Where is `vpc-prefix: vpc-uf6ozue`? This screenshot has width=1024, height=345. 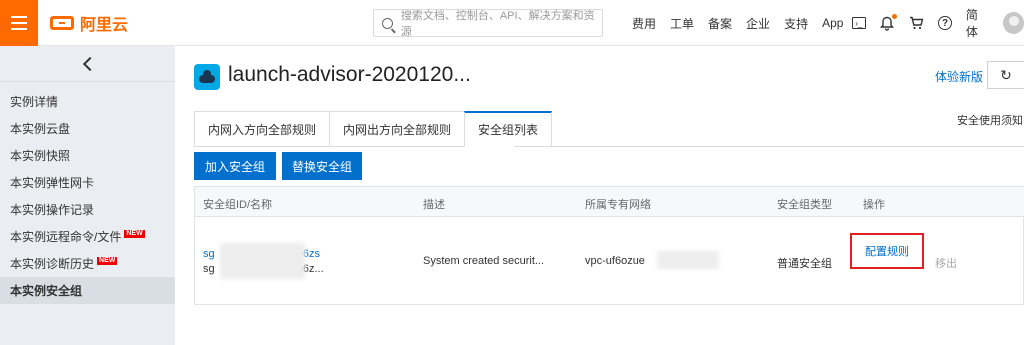
vpc-prefix: vpc-uf6ozue is located at coordinates (615, 261).